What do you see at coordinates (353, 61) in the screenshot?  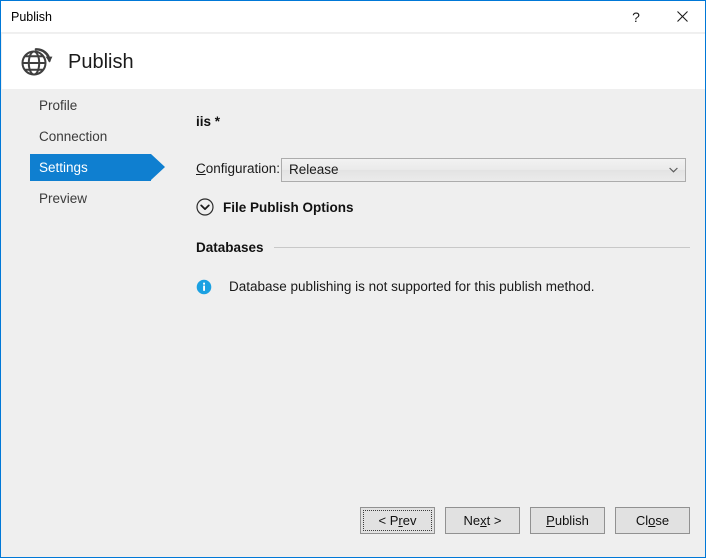 I see `dialog-header: Publish` at bounding box center [353, 61].